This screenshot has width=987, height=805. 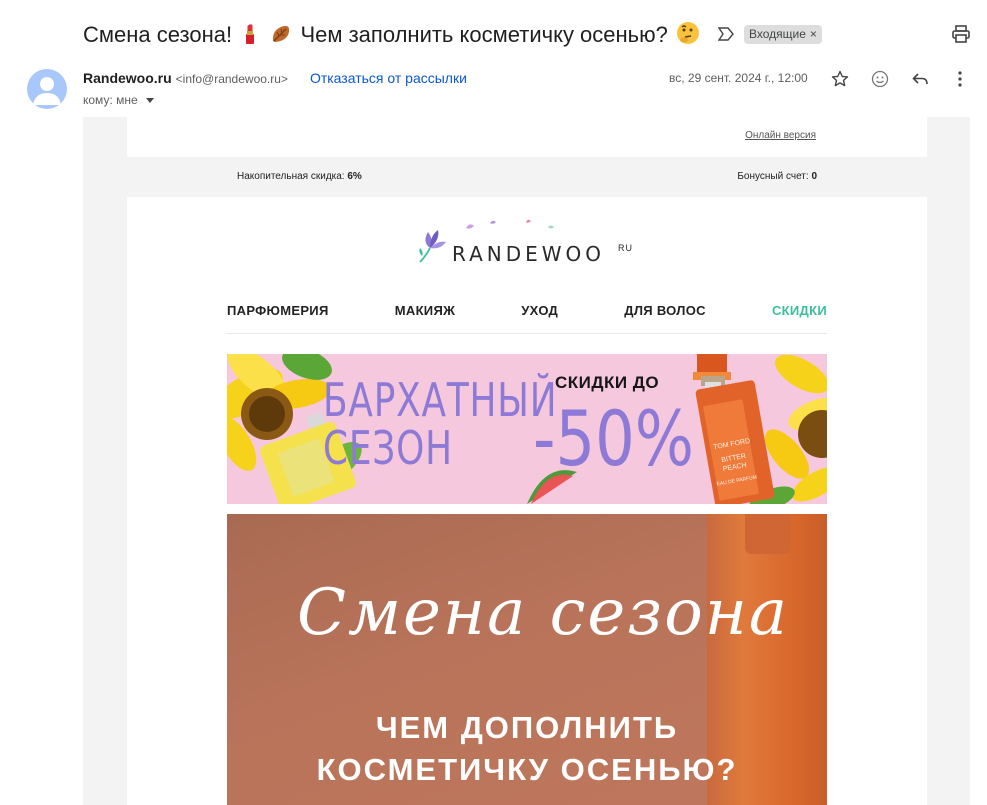 What do you see at coordinates (768, 534) in the screenshot?
I see `orange-bottle-neck` at bounding box center [768, 534].